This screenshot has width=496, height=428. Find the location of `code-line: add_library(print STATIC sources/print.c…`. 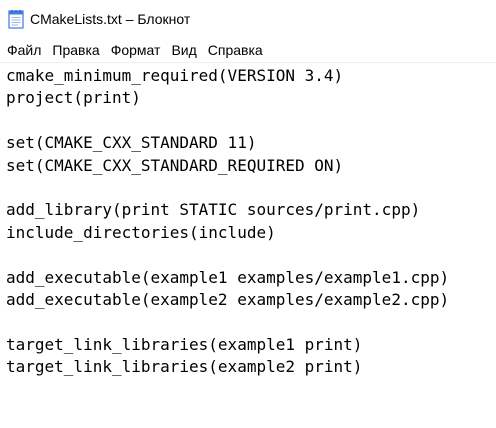

code-line: add_library(print STATIC sources/print.c… is located at coordinates (213, 210).